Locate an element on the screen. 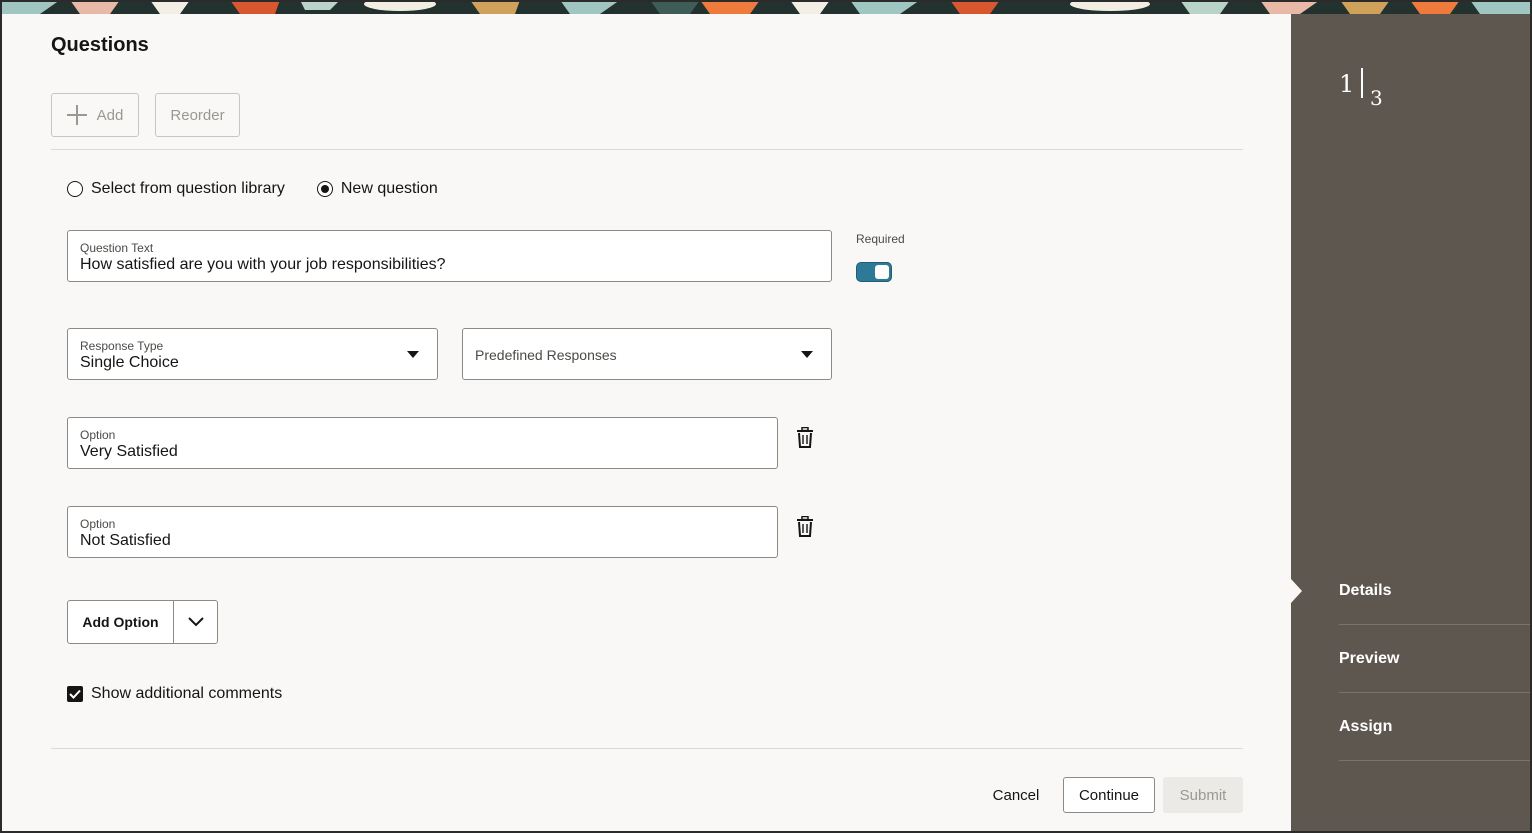  question-text-label: Question Text is located at coordinates (117, 248).